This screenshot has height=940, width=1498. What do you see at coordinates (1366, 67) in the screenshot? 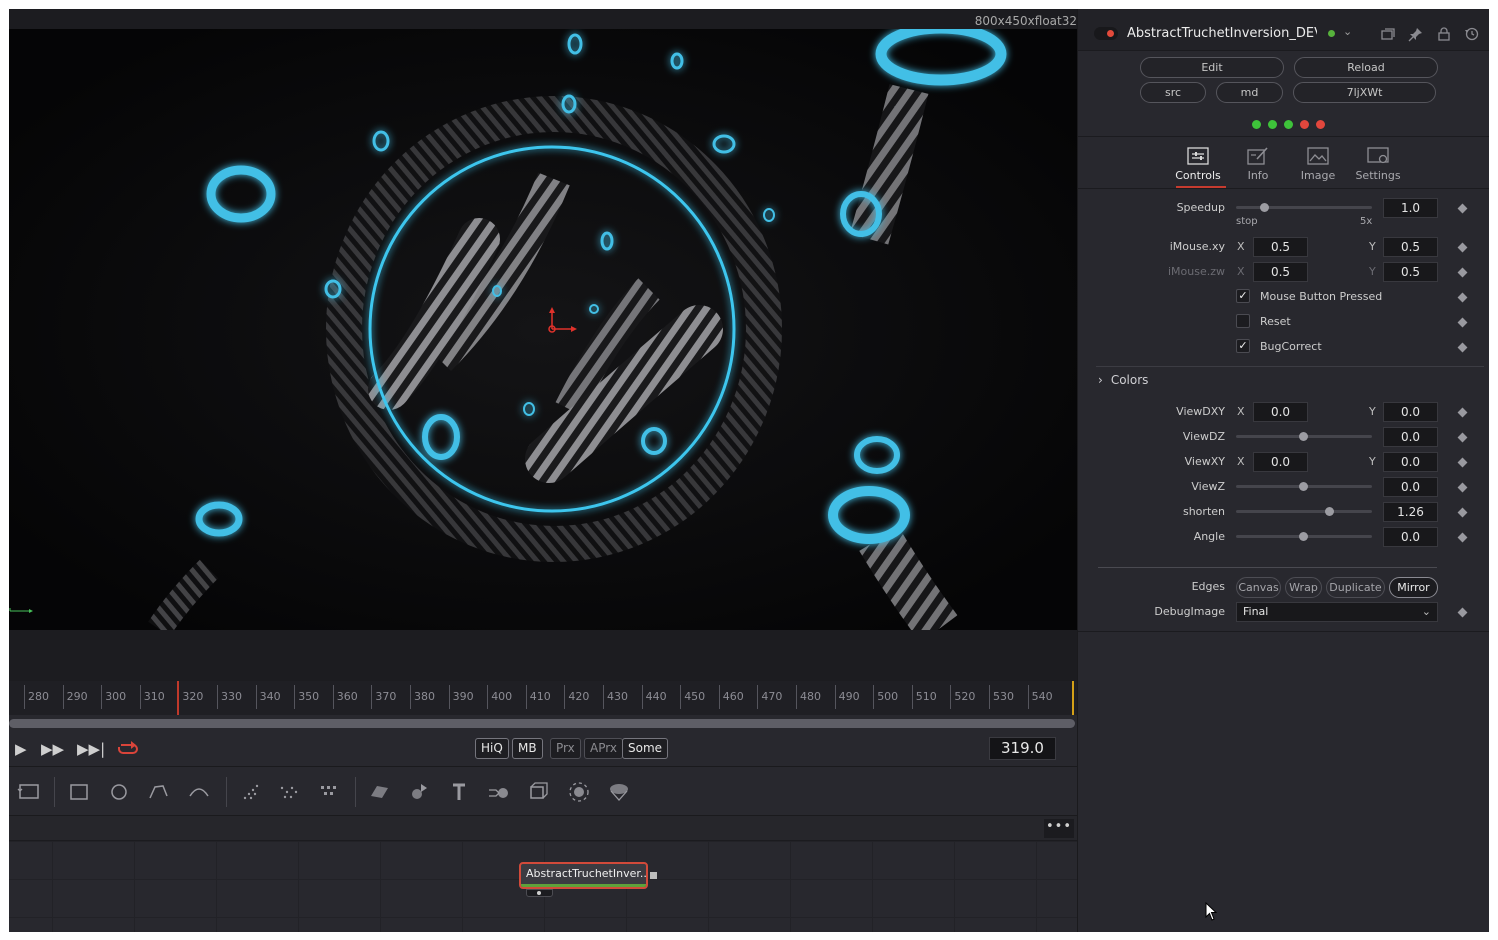
I see `reload-button: Reload` at bounding box center [1366, 67].